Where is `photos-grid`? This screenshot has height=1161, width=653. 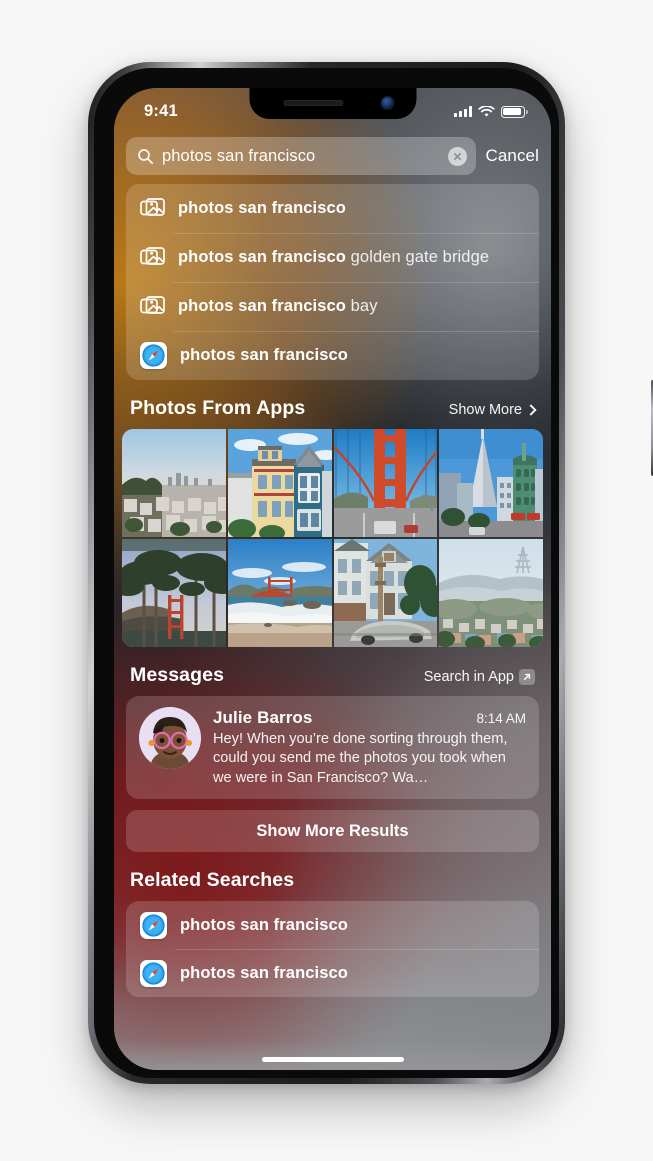 photos-grid is located at coordinates (332, 538).